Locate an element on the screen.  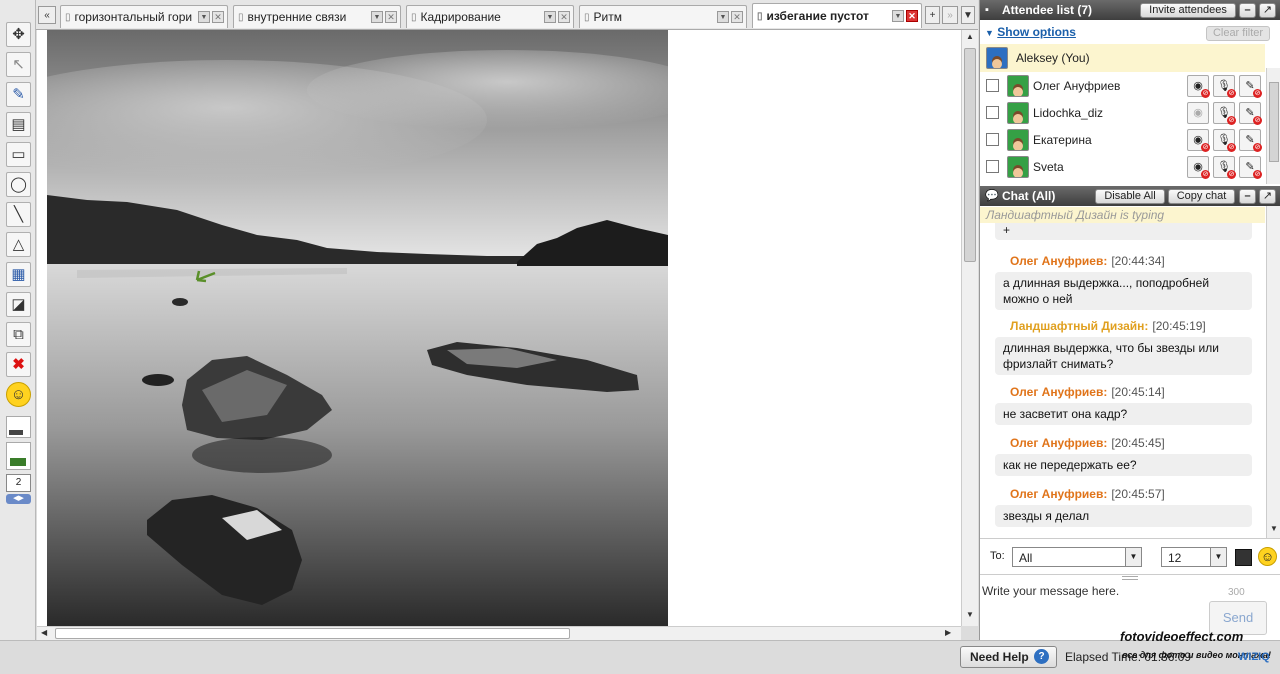
disable-all-button: Disable All is located at coordinates (1130, 196).